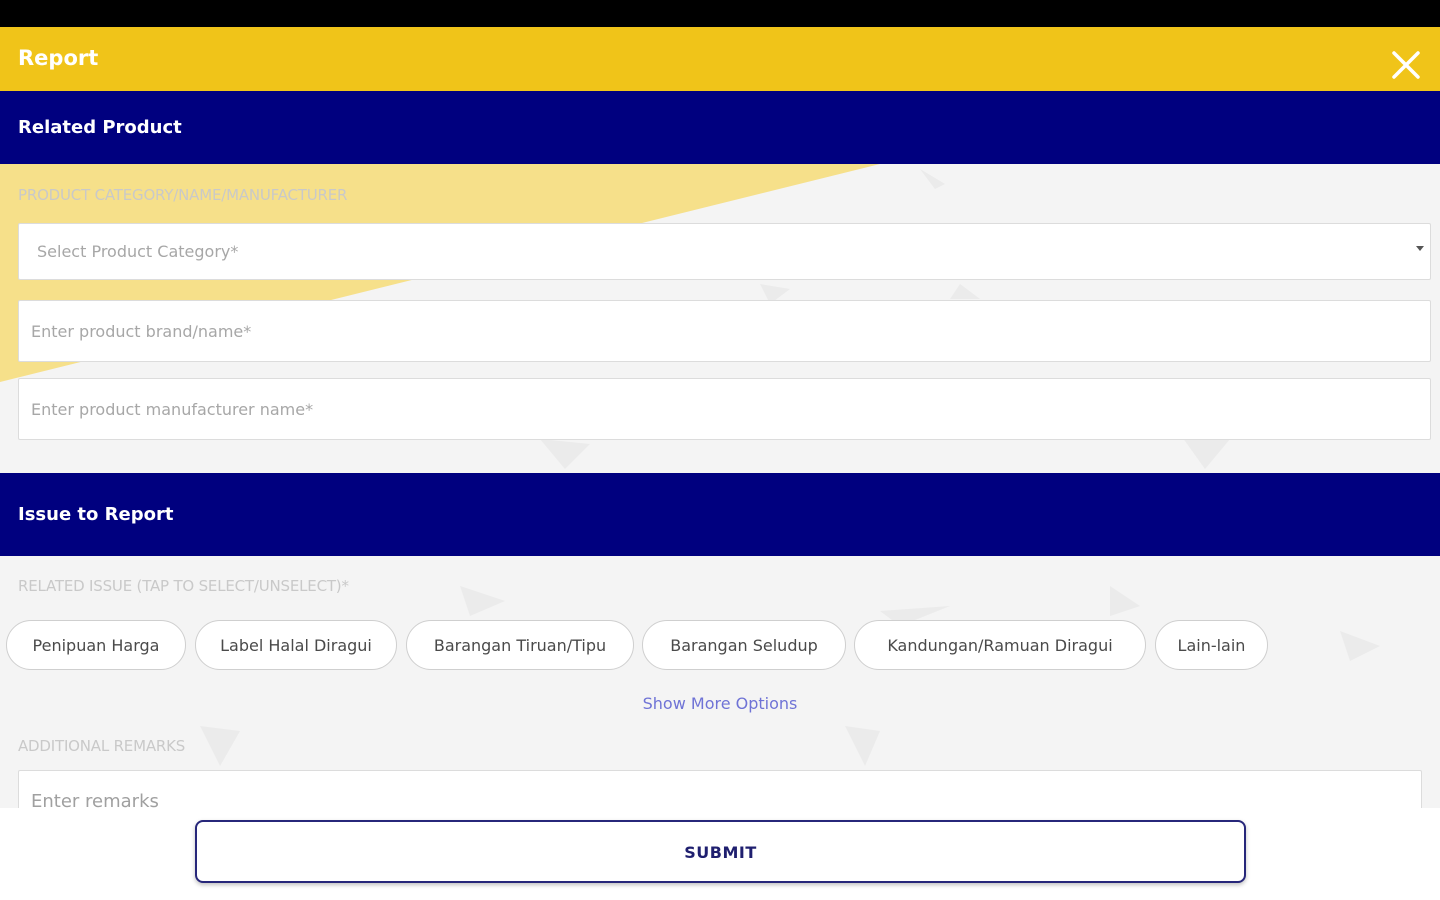  I want to click on issue-chip: Penipuan Harga, so click(96, 645).